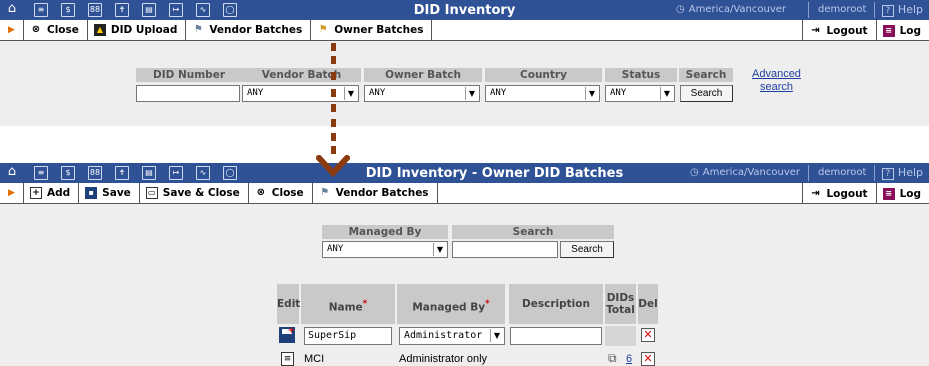 The width and height of the screenshot is (929, 366). I want to click on save-close-label: Save & Close, so click(201, 193).